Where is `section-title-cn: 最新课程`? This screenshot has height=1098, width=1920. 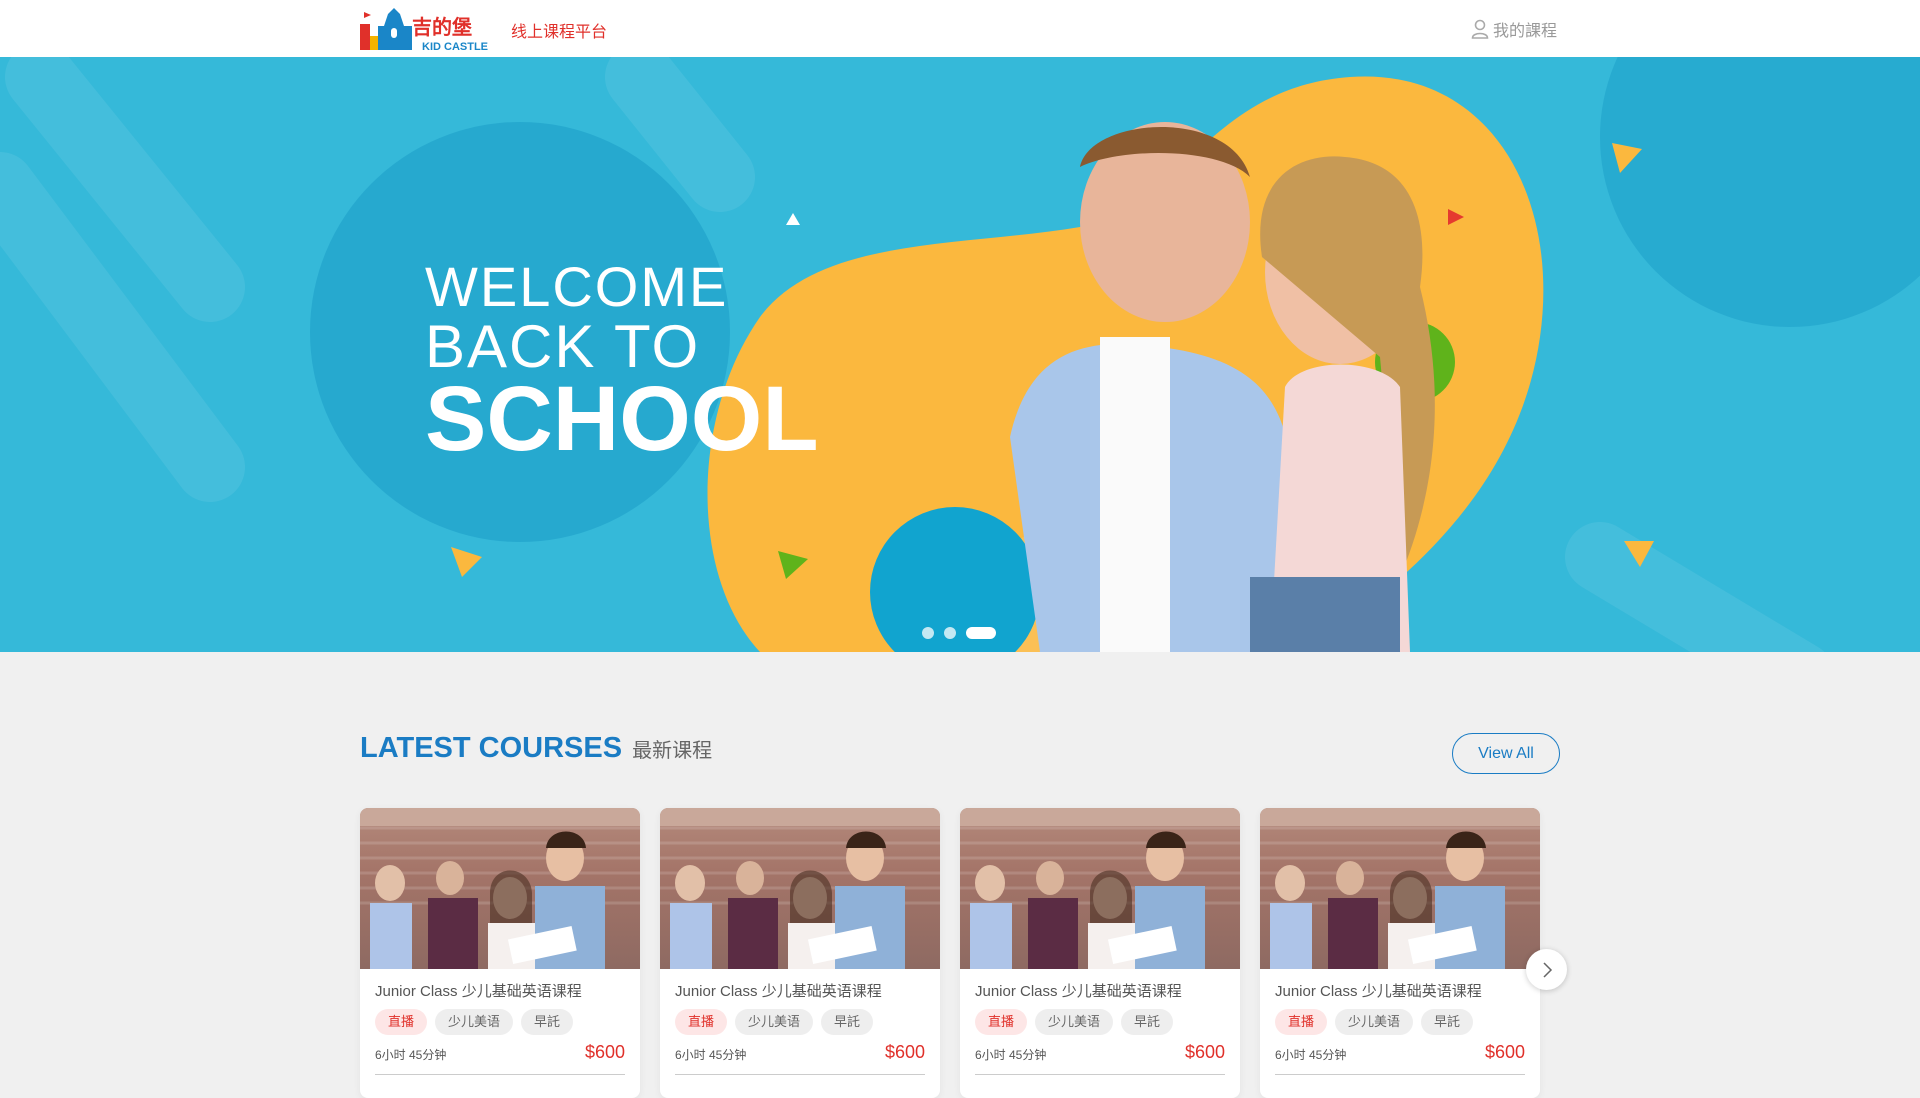
section-title-cn: 最新课程 is located at coordinates (672, 751).